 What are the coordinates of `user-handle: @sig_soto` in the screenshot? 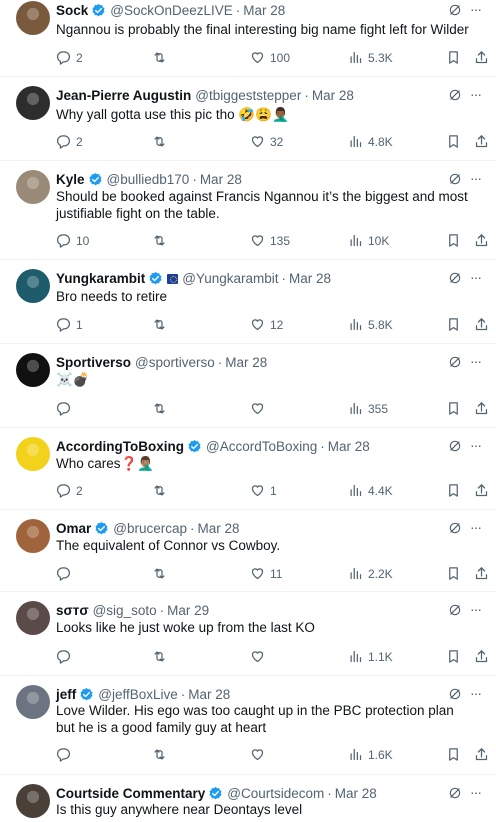 It's located at (125, 610).